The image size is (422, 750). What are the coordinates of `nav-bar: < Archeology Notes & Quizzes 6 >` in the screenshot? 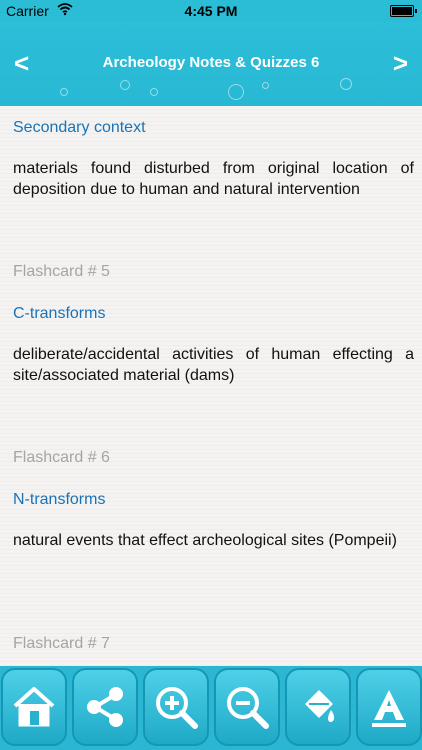 It's located at (211, 64).